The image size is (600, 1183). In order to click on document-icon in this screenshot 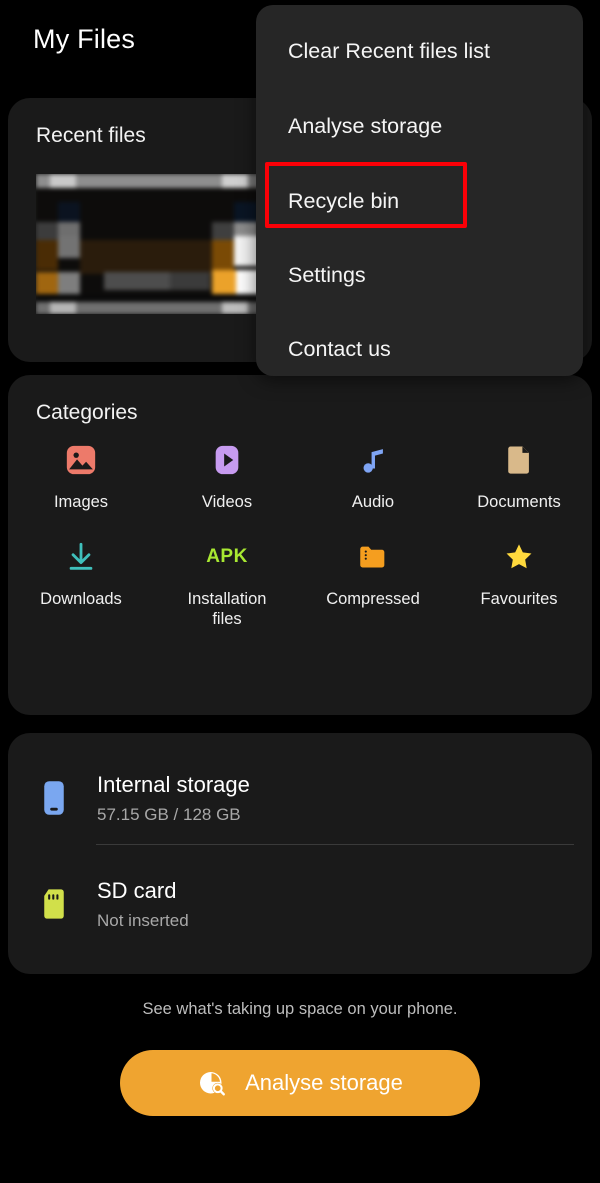, I will do `click(519, 460)`.